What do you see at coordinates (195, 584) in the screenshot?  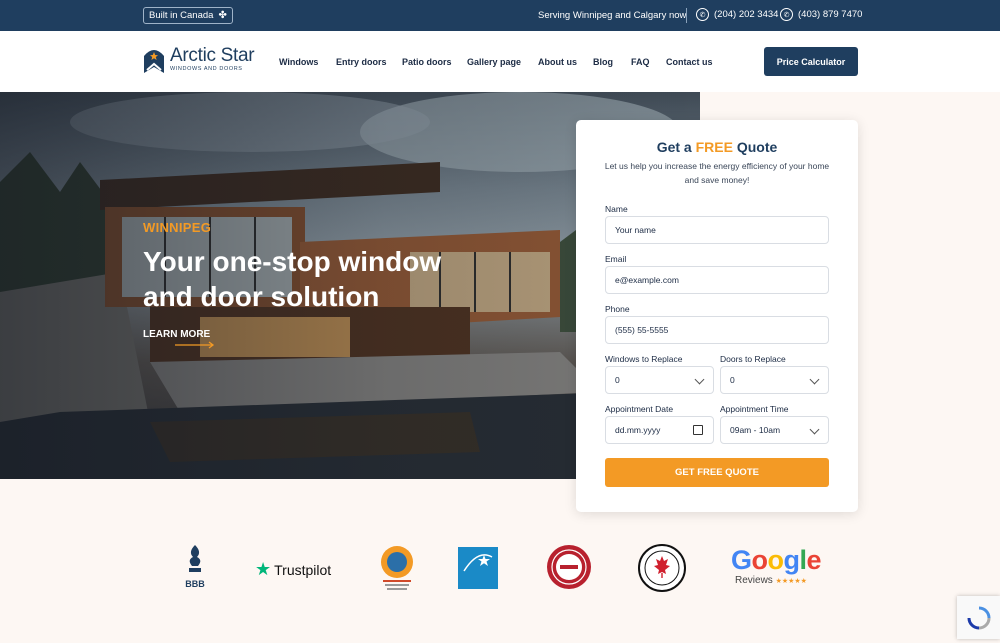 I see `bbb-label: BBB` at bounding box center [195, 584].